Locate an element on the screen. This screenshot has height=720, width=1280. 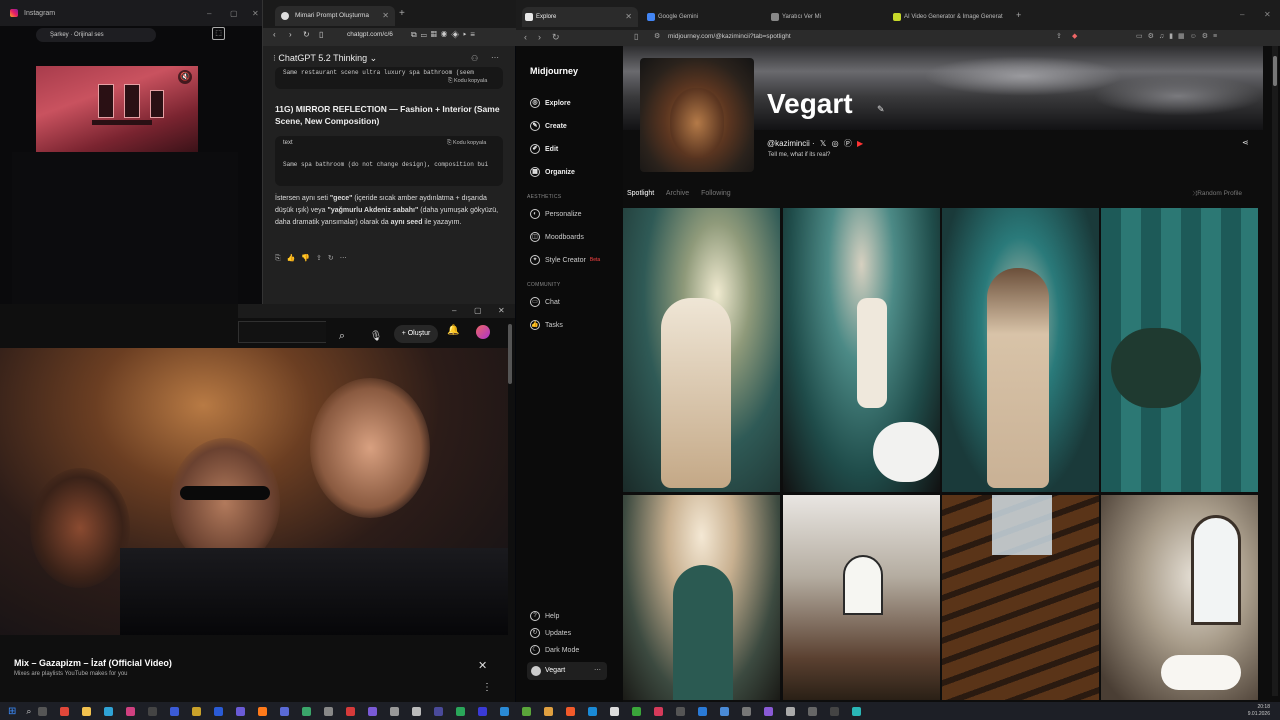
sidebar-item-chat: ▭ Chat is located at coordinates (545, 302).